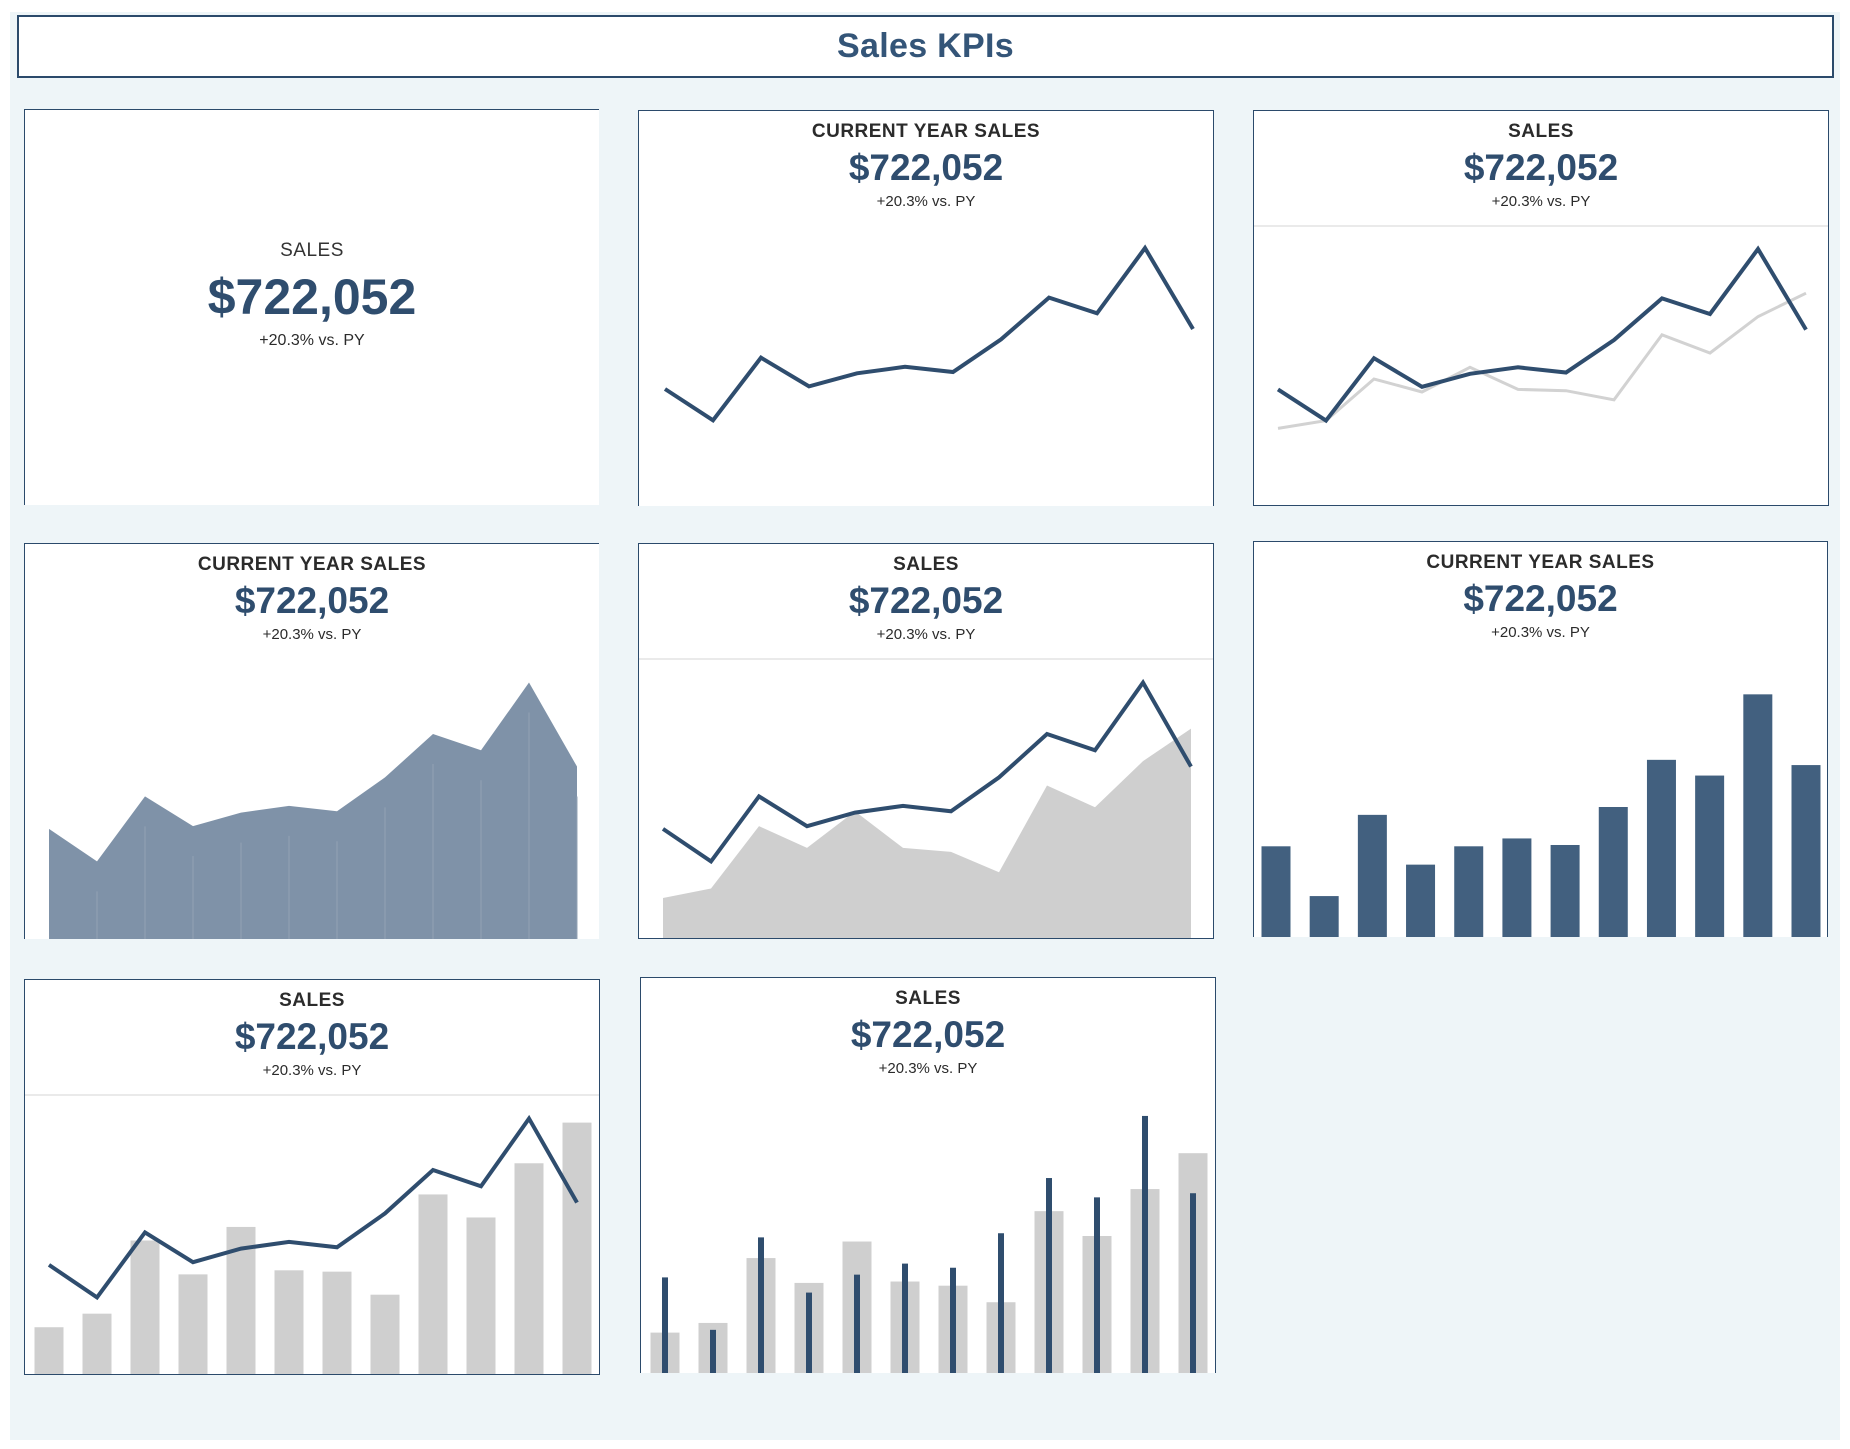  What do you see at coordinates (312, 340) in the screenshot?
I see `kpi-delta: +20.3% vs. PY` at bounding box center [312, 340].